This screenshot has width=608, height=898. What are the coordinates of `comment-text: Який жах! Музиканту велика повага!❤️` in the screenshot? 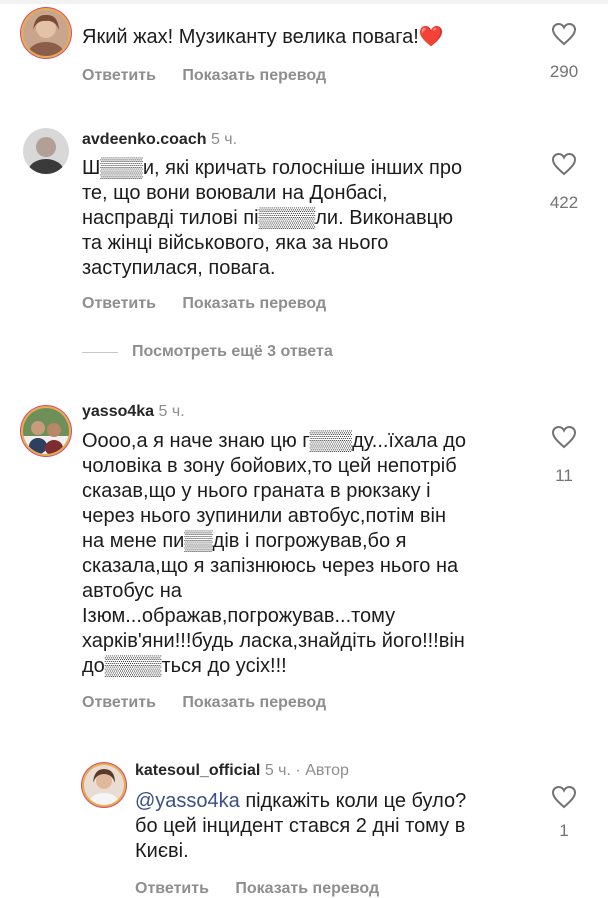 It's located at (263, 37).